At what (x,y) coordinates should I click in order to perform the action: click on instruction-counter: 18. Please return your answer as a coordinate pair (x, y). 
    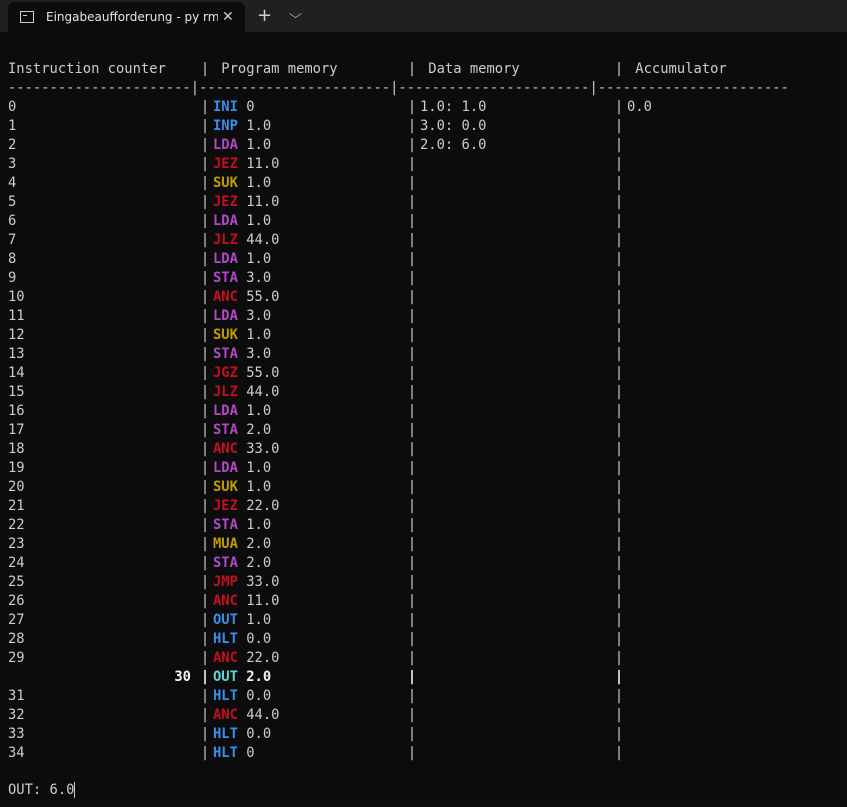
    Looking at the image, I should click on (16, 449).